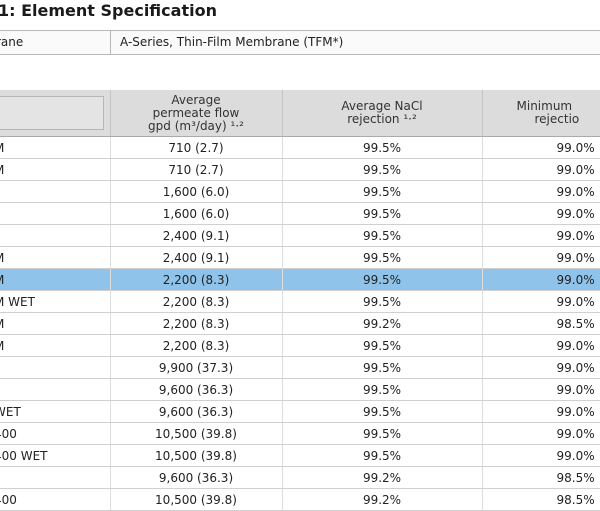  What do you see at coordinates (300, 433) in the screenshot?
I see `table-row: 400 10,500 (39.8) 99.5% 99.0%` at bounding box center [300, 433].